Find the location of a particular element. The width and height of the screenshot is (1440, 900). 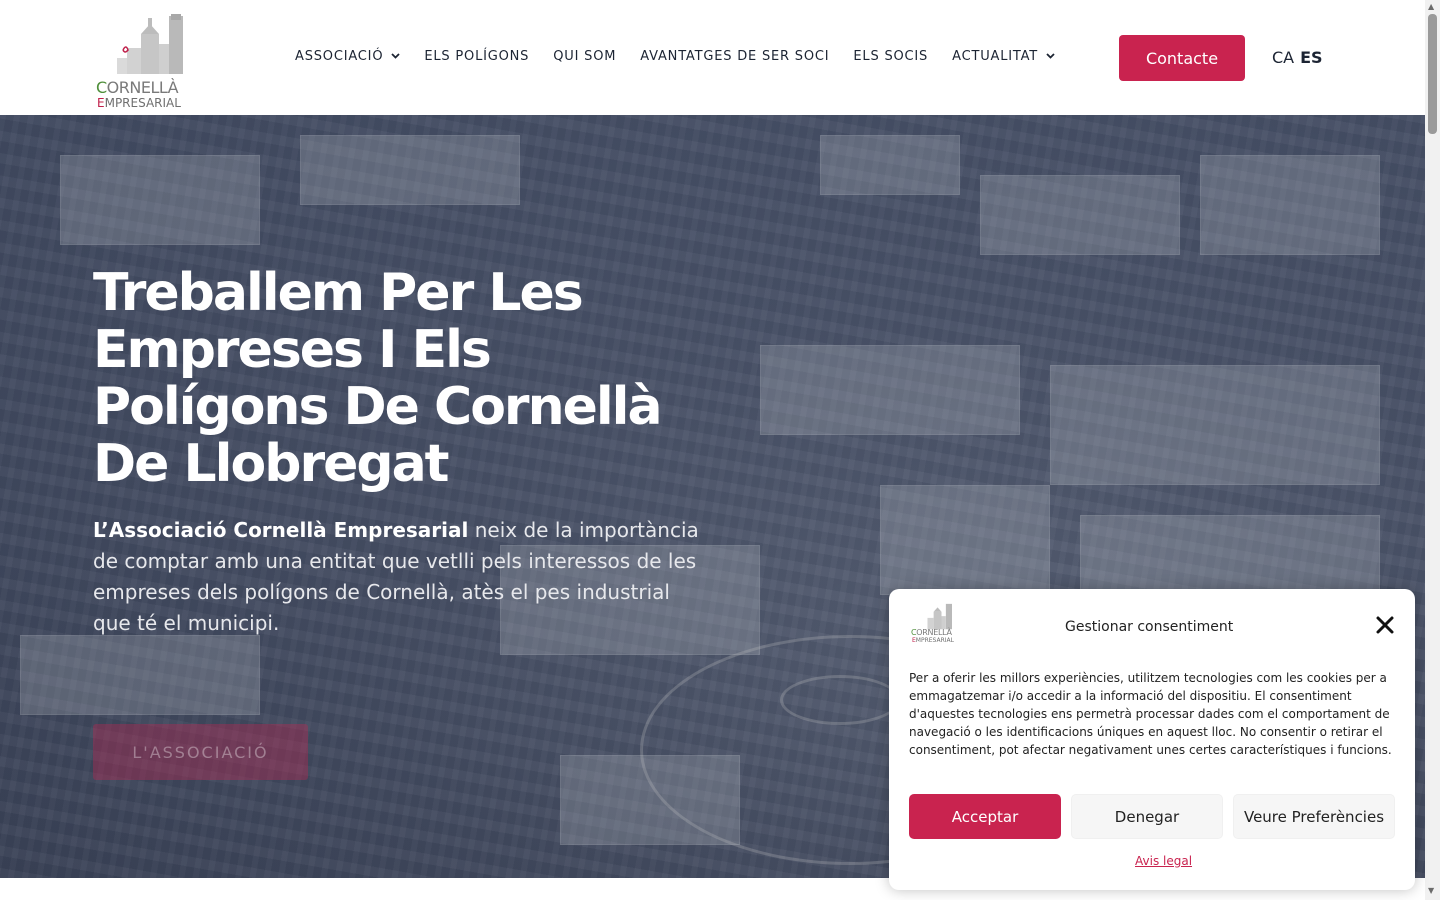

nav-item-els-socis: ELS SOCIS is located at coordinates (890, 56).